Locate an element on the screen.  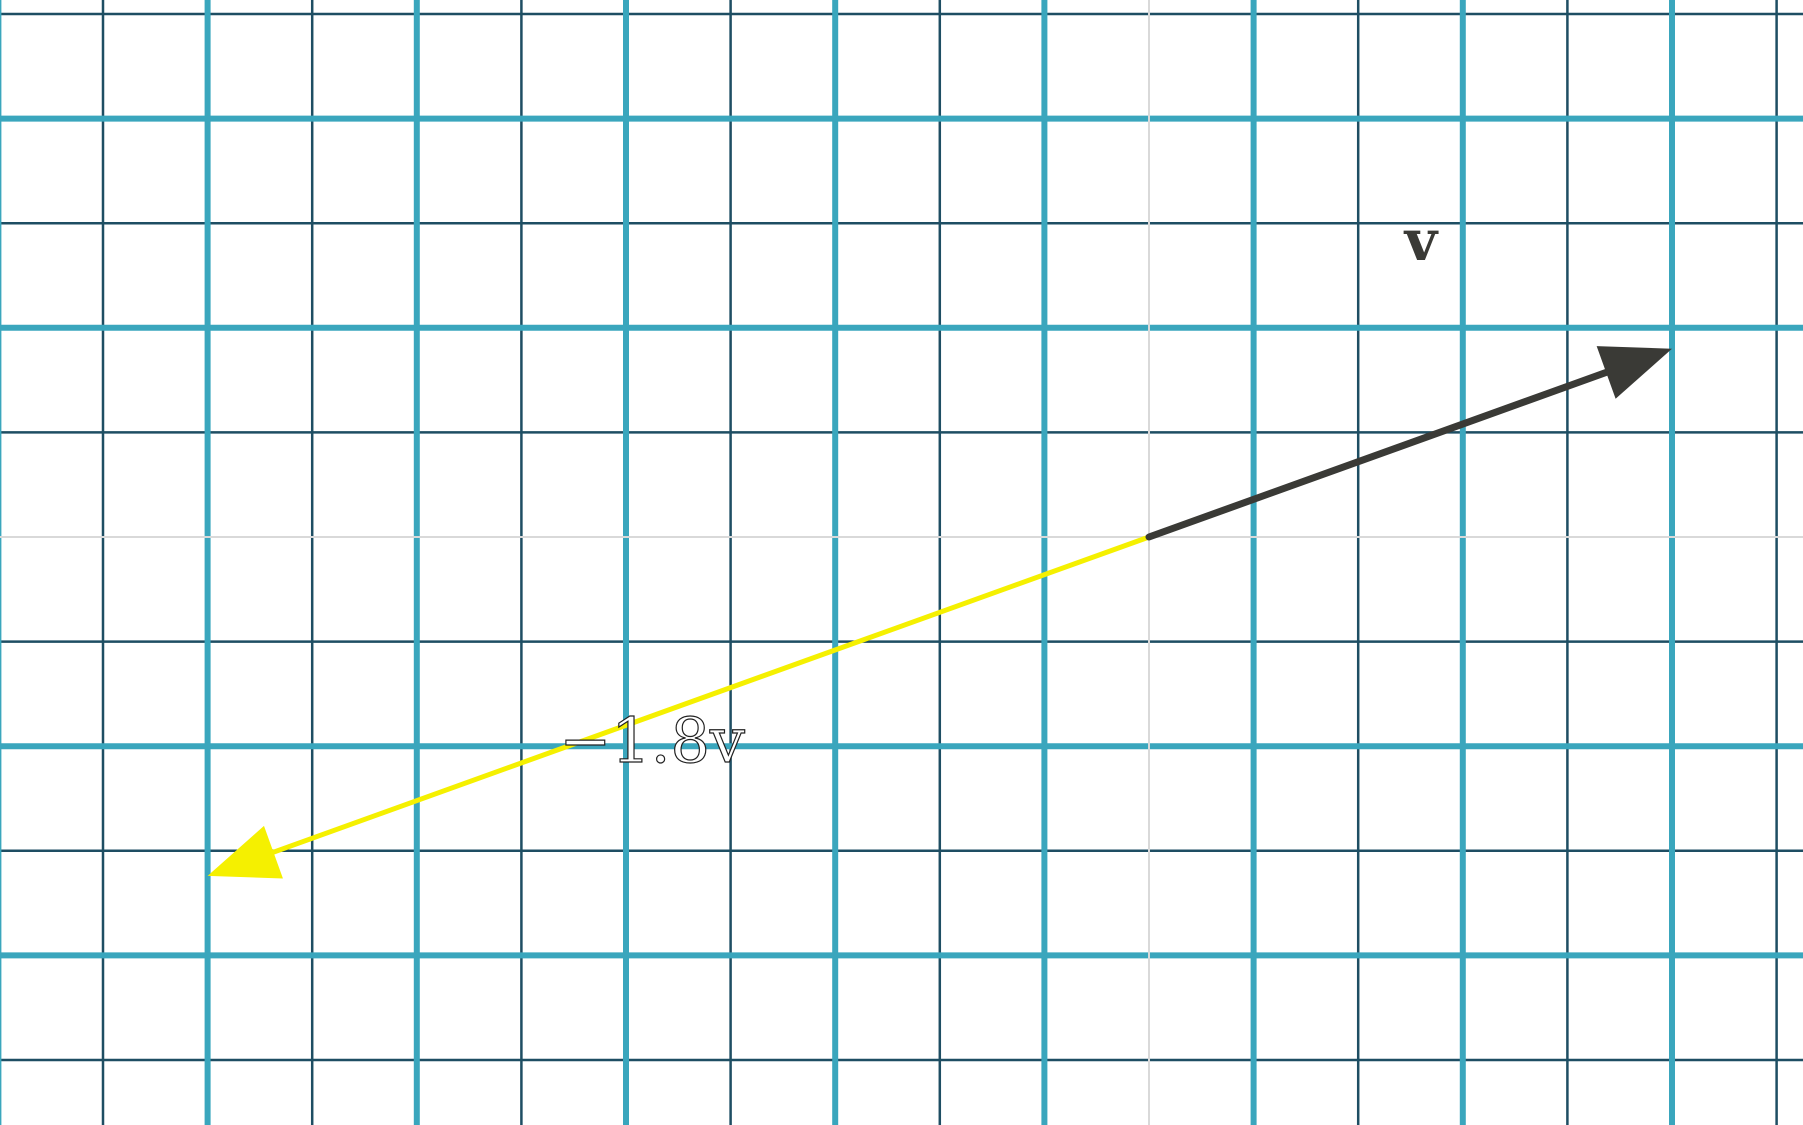
scaled-vector-label: −1.8v is located at coordinates (652, 740).